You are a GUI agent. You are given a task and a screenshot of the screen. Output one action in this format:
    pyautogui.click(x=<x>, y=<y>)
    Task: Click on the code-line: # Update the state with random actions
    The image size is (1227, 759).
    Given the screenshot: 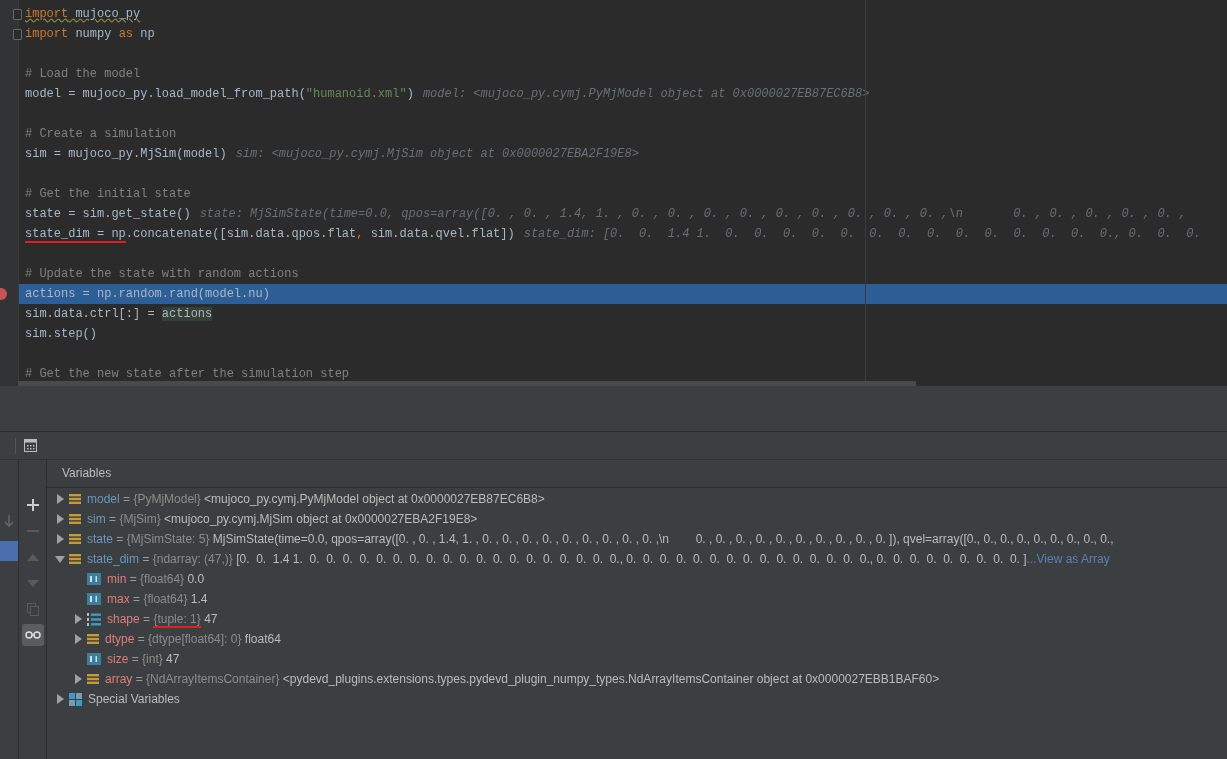 What is the action you would take?
    pyautogui.click(x=162, y=274)
    